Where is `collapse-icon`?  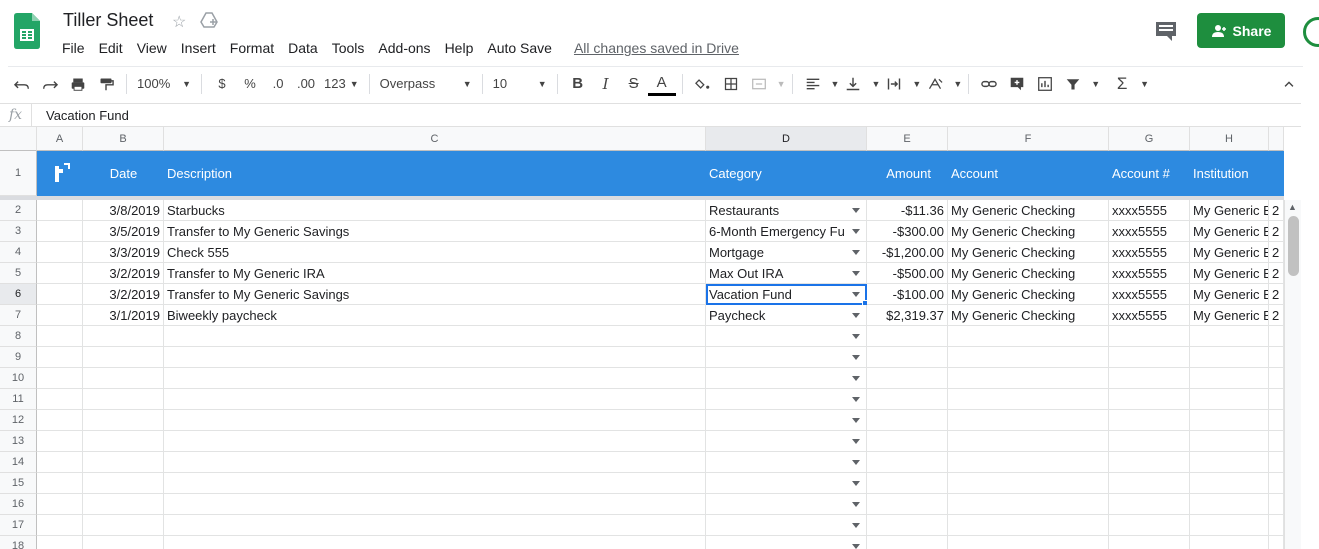 collapse-icon is located at coordinates (1289, 84).